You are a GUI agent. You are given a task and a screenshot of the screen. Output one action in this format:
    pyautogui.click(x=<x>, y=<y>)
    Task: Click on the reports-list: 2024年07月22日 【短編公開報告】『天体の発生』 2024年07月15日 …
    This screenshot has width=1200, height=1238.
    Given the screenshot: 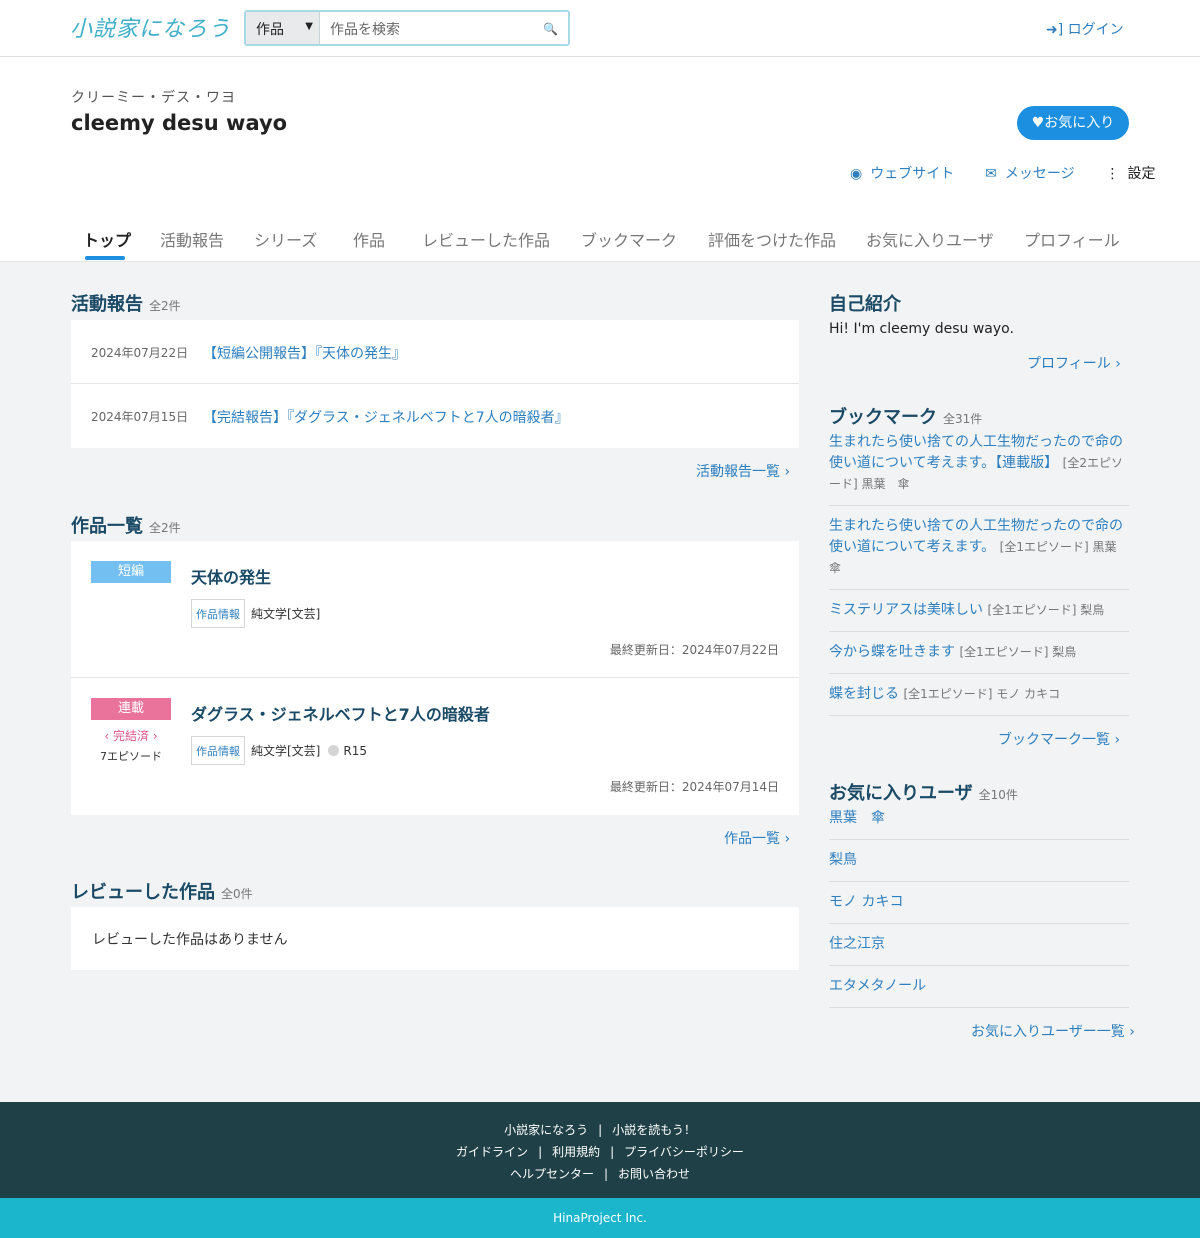 What is the action you would take?
    pyautogui.click(x=435, y=384)
    